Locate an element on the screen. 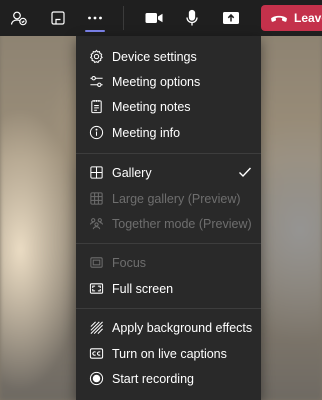 The image size is (322, 400). camera-button is located at coordinates (154, 18).